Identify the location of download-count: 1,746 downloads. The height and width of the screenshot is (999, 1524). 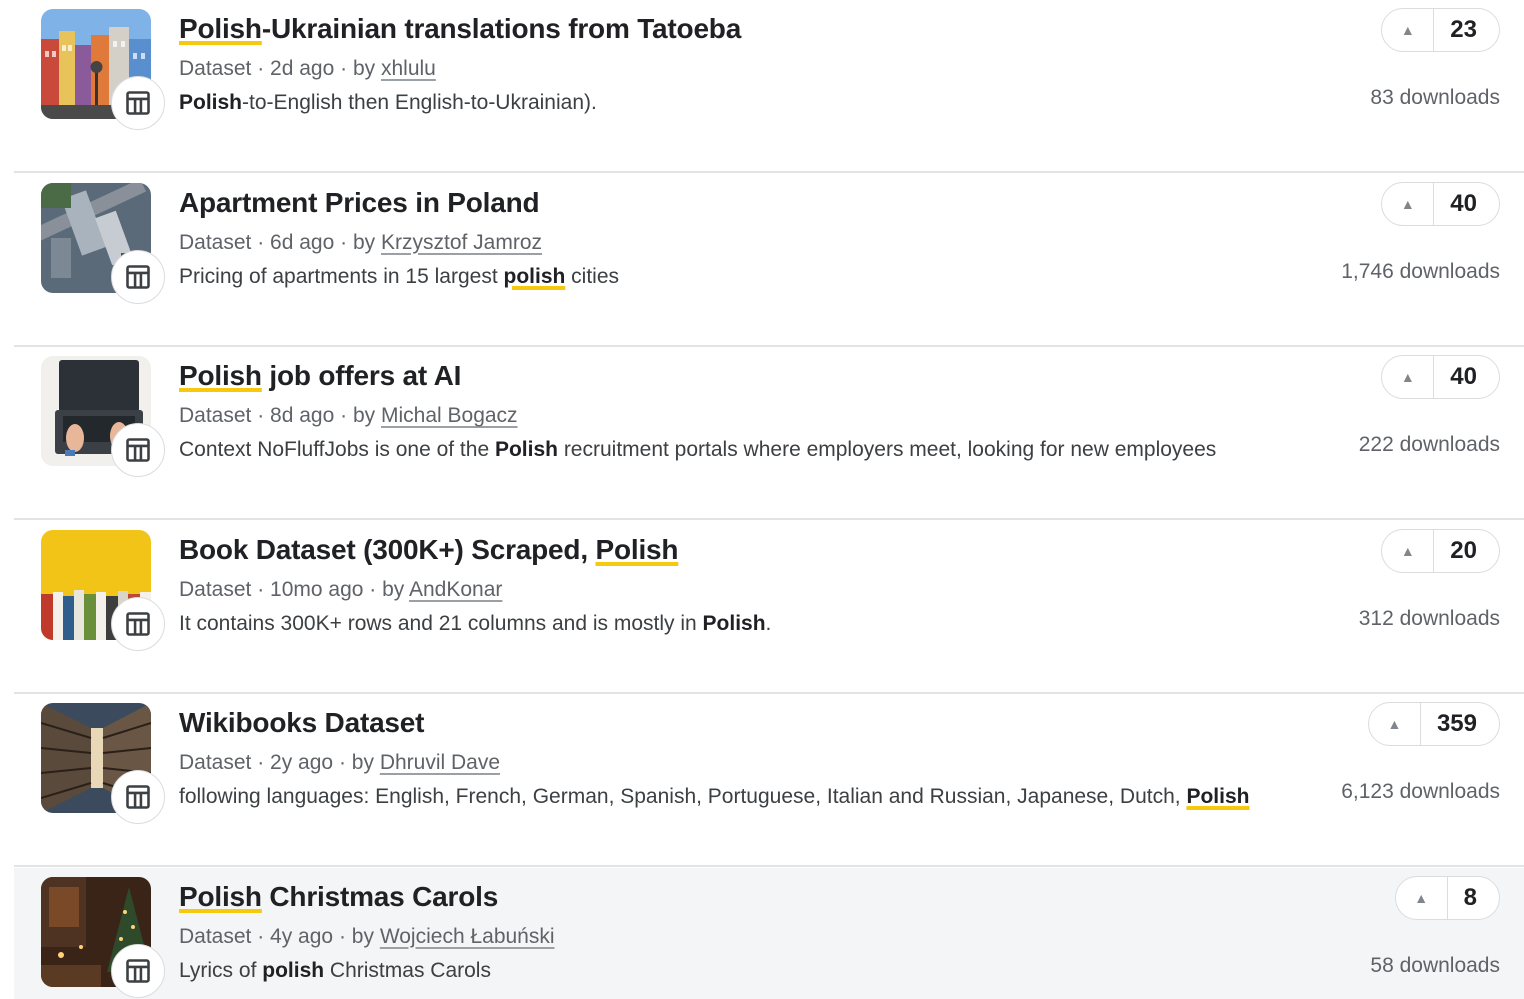
(1420, 271).